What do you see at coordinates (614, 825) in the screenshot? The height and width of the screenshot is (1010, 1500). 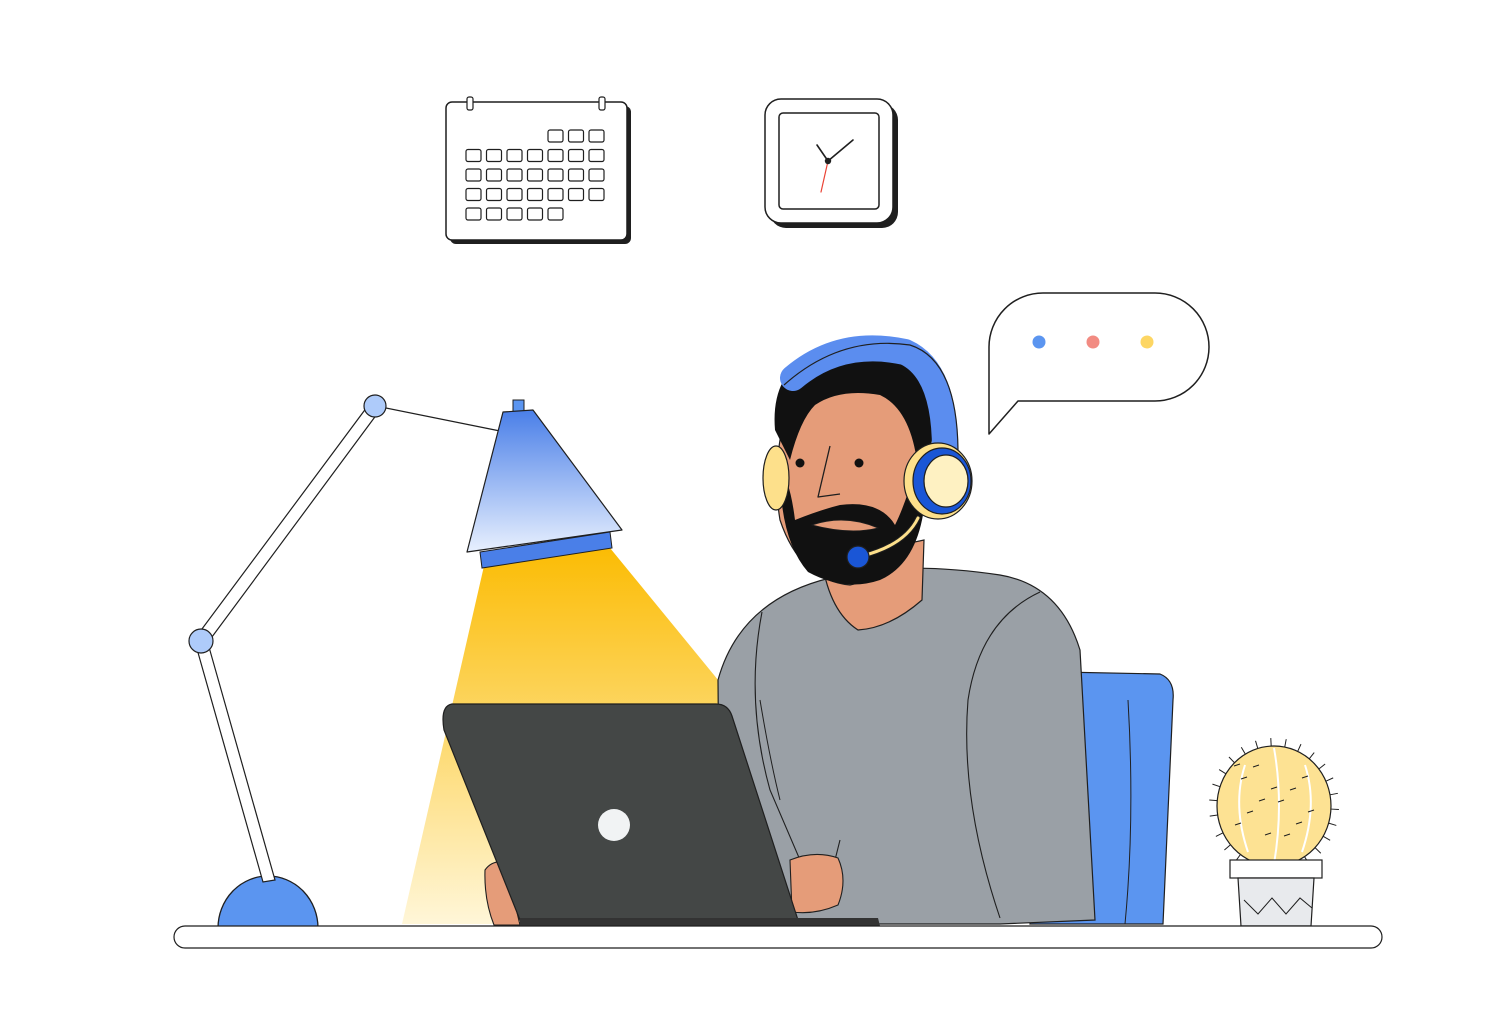 I see `laptop-logo-icon` at bounding box center [614, 825].